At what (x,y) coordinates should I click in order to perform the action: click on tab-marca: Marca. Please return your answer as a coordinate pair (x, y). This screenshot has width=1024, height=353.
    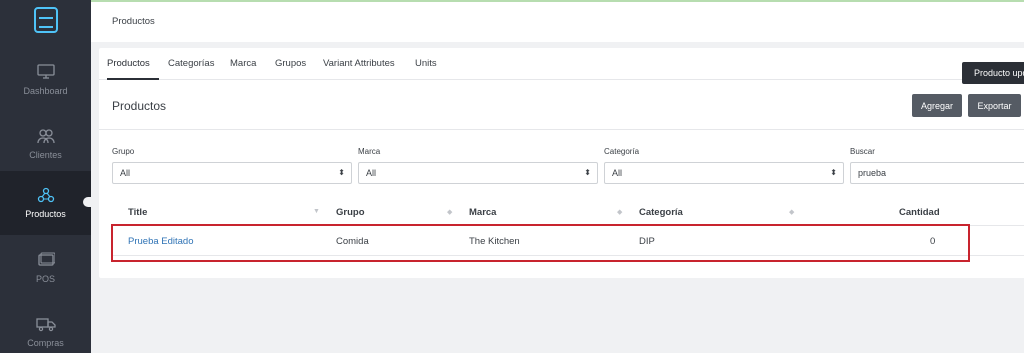
    Looking at the image, I should click on (243, 63).